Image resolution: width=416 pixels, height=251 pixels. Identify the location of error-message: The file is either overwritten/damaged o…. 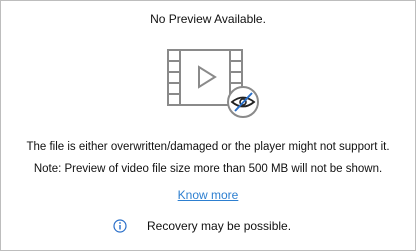
(208, 147).